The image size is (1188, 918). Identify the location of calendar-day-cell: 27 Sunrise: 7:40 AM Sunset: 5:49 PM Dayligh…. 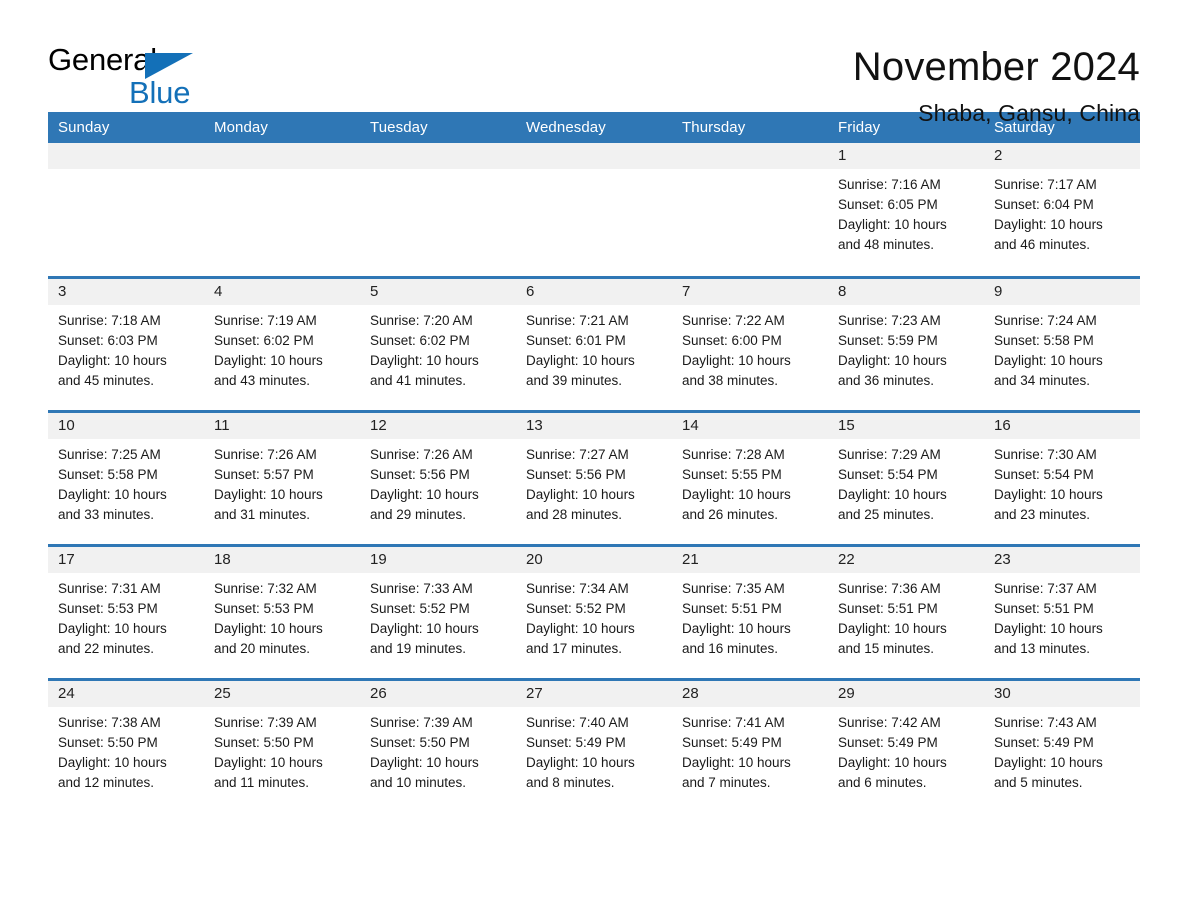
(594, 745).